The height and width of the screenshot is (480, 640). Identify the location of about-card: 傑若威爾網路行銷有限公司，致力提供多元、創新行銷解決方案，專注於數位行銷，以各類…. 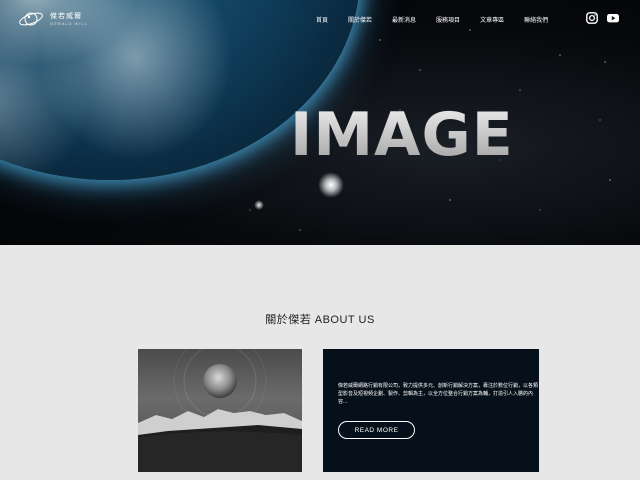
(431, 410).